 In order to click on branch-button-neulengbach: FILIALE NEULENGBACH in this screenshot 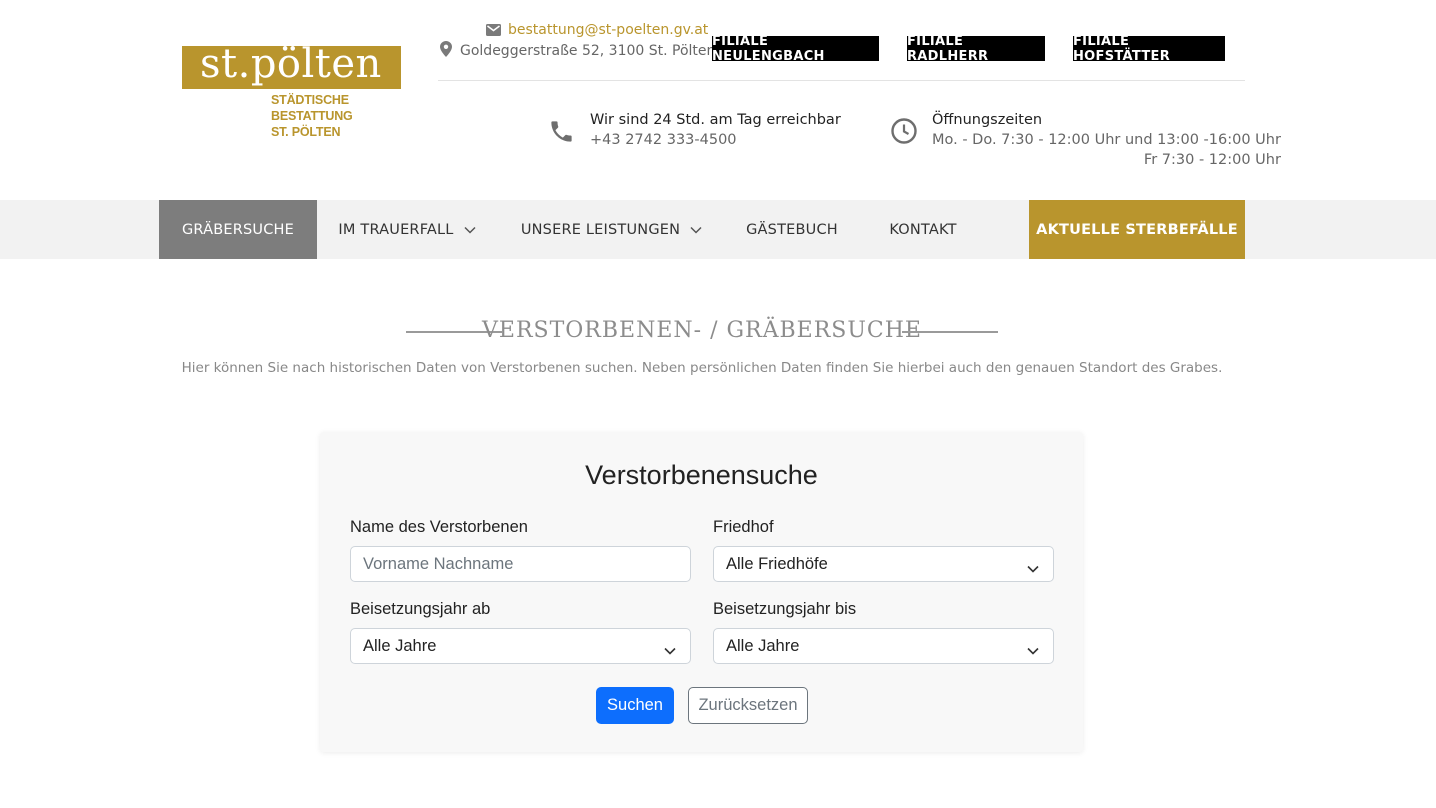, I will do `click(795, 49)`.